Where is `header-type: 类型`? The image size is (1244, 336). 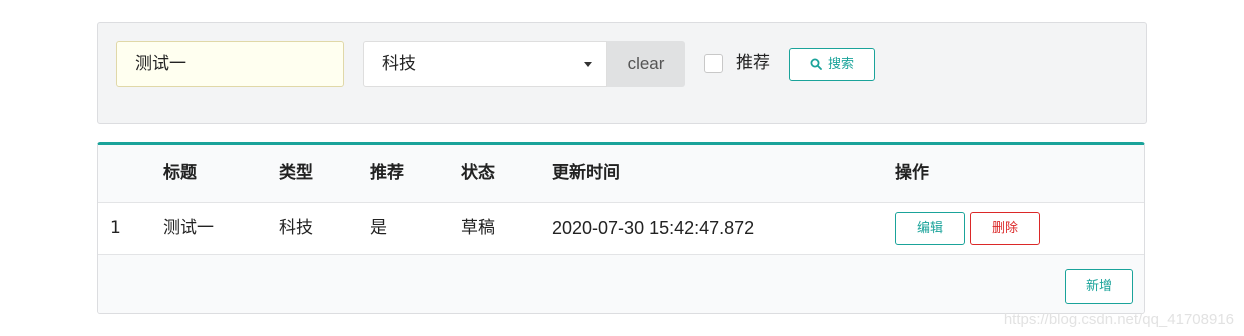
header-type: 类型 is located at coordinates (296, 173).